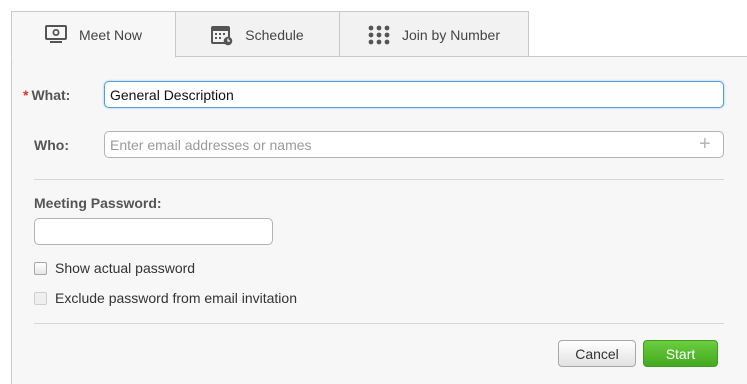 Image resolution: width=747 pixels, height=384 pixels. Describe the element at coordinates (110, 34) in the screenshot. I see `tab-meet-now-label: Meet Now` at that location.